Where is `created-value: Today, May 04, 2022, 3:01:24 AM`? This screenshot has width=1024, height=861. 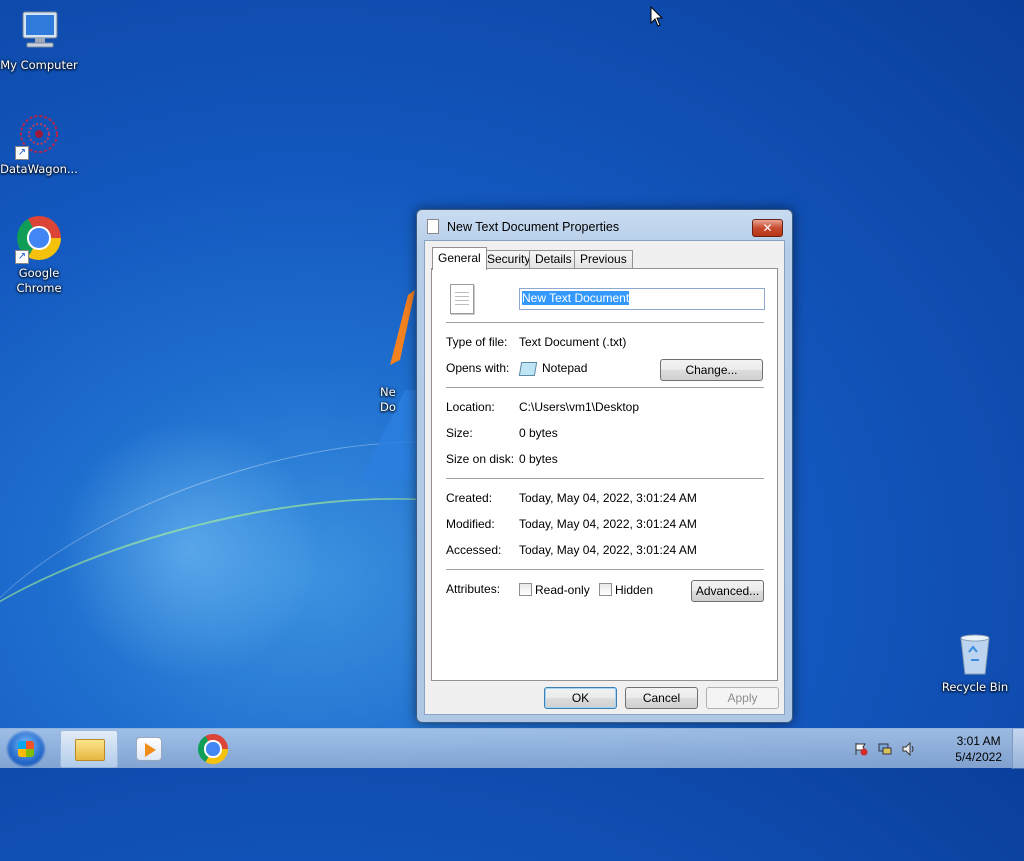
created-value: Today, May 04, 2022, 3:01:24 AM is located at coordinates (608, 498).